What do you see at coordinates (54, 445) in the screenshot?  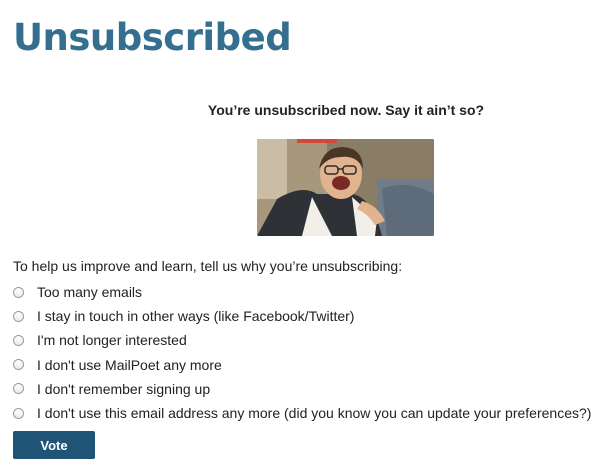 I see `vote-button: Vote` at bounding box center [54, 445].